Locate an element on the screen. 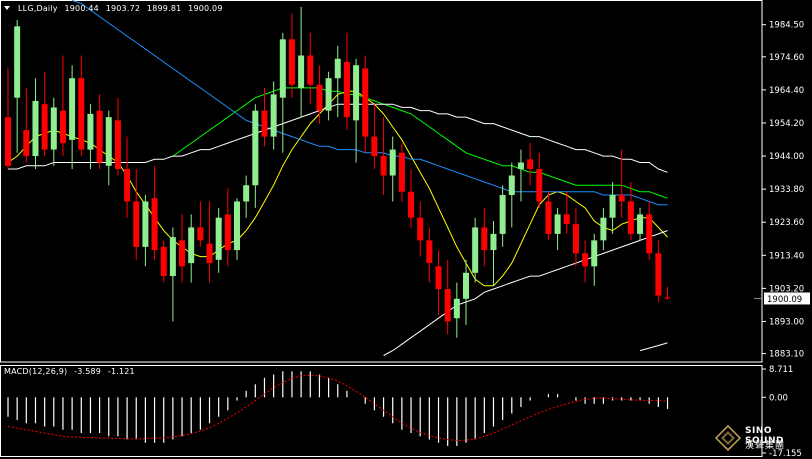 This screenshot has width=812, height=459. price-axis-label: 1923.60 is located at coordinates (786, 223).